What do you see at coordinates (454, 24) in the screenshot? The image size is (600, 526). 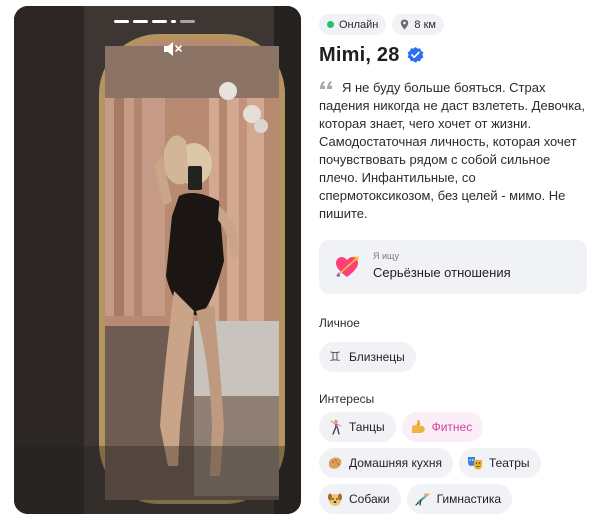 I see `status-badges: Онлайн 8 км` at bounding box center [454, 24].